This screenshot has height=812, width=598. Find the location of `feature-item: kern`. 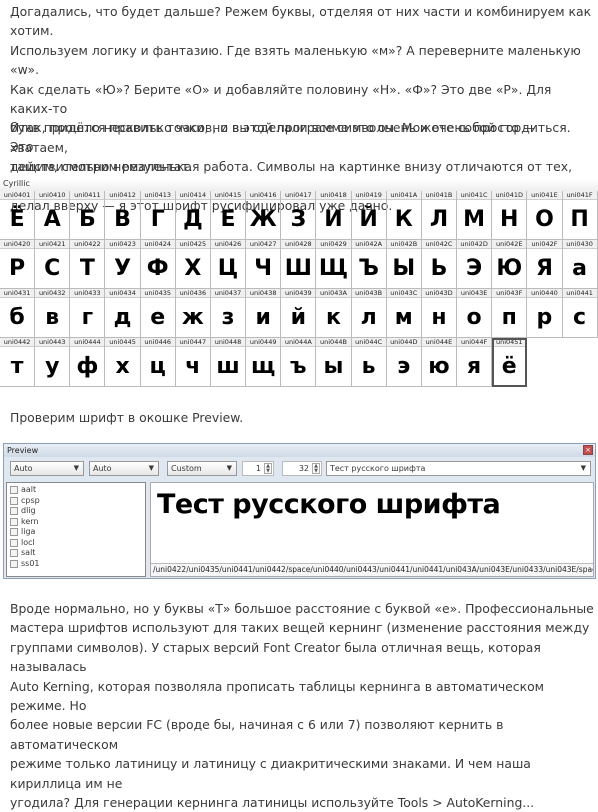

feature-item: kern is located at coordinates (76, 522).